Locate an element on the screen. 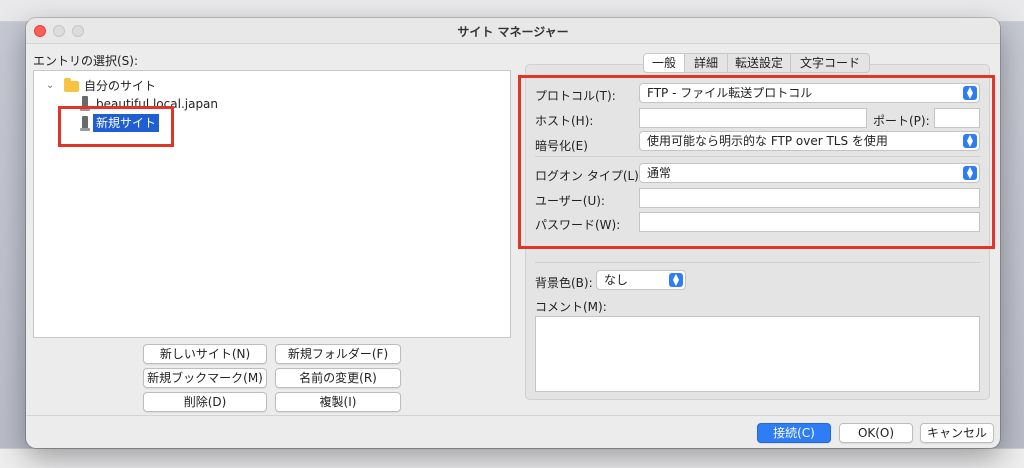 Image resolution: width=1024 pixels, height=468 pixels. background-color-select-value: なし is located at coordinates (616, 280).